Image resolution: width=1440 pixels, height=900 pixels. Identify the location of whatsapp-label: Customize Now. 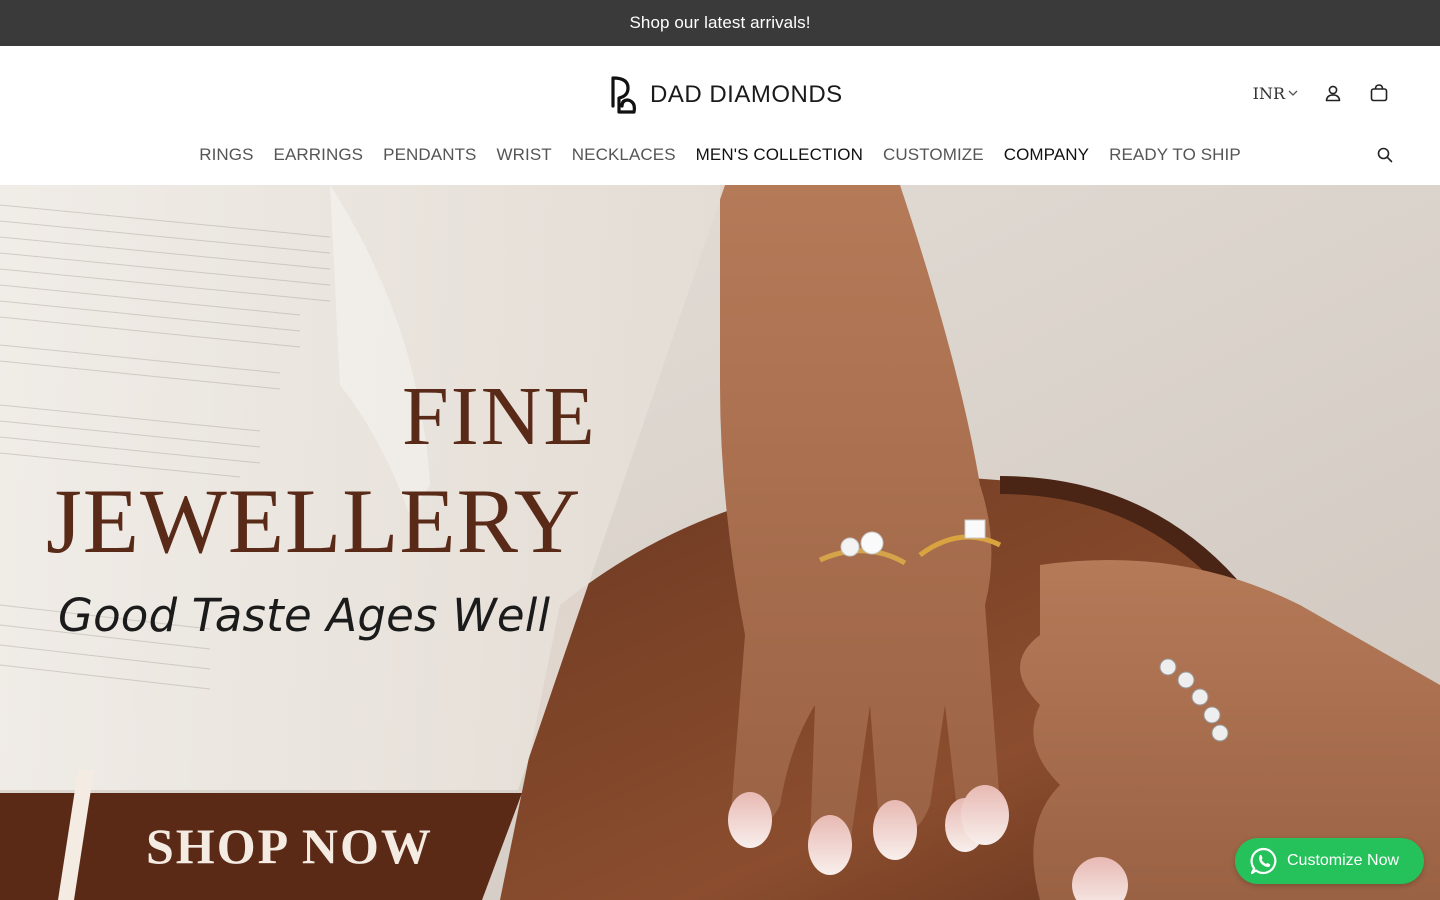
(1343, 860).